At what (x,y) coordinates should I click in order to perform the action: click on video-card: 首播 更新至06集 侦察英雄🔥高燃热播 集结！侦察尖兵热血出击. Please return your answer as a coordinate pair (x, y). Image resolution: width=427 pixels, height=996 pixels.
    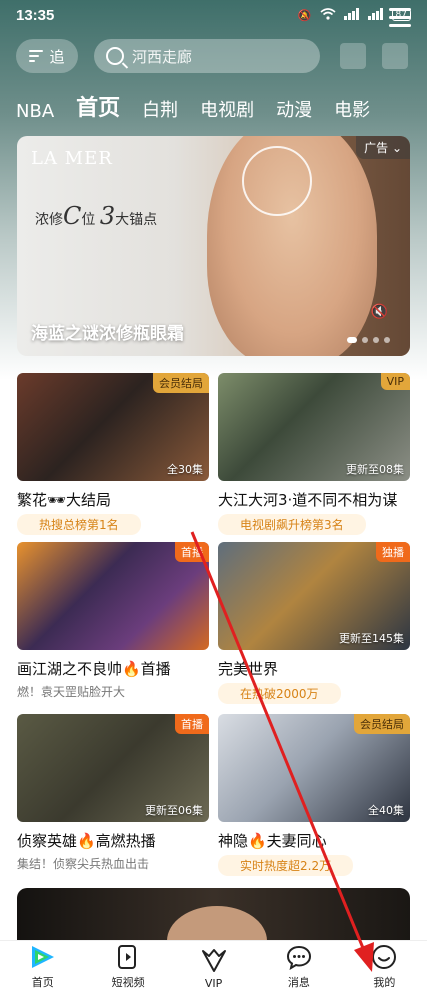
    Looking at the image, I should click on (113, 793).